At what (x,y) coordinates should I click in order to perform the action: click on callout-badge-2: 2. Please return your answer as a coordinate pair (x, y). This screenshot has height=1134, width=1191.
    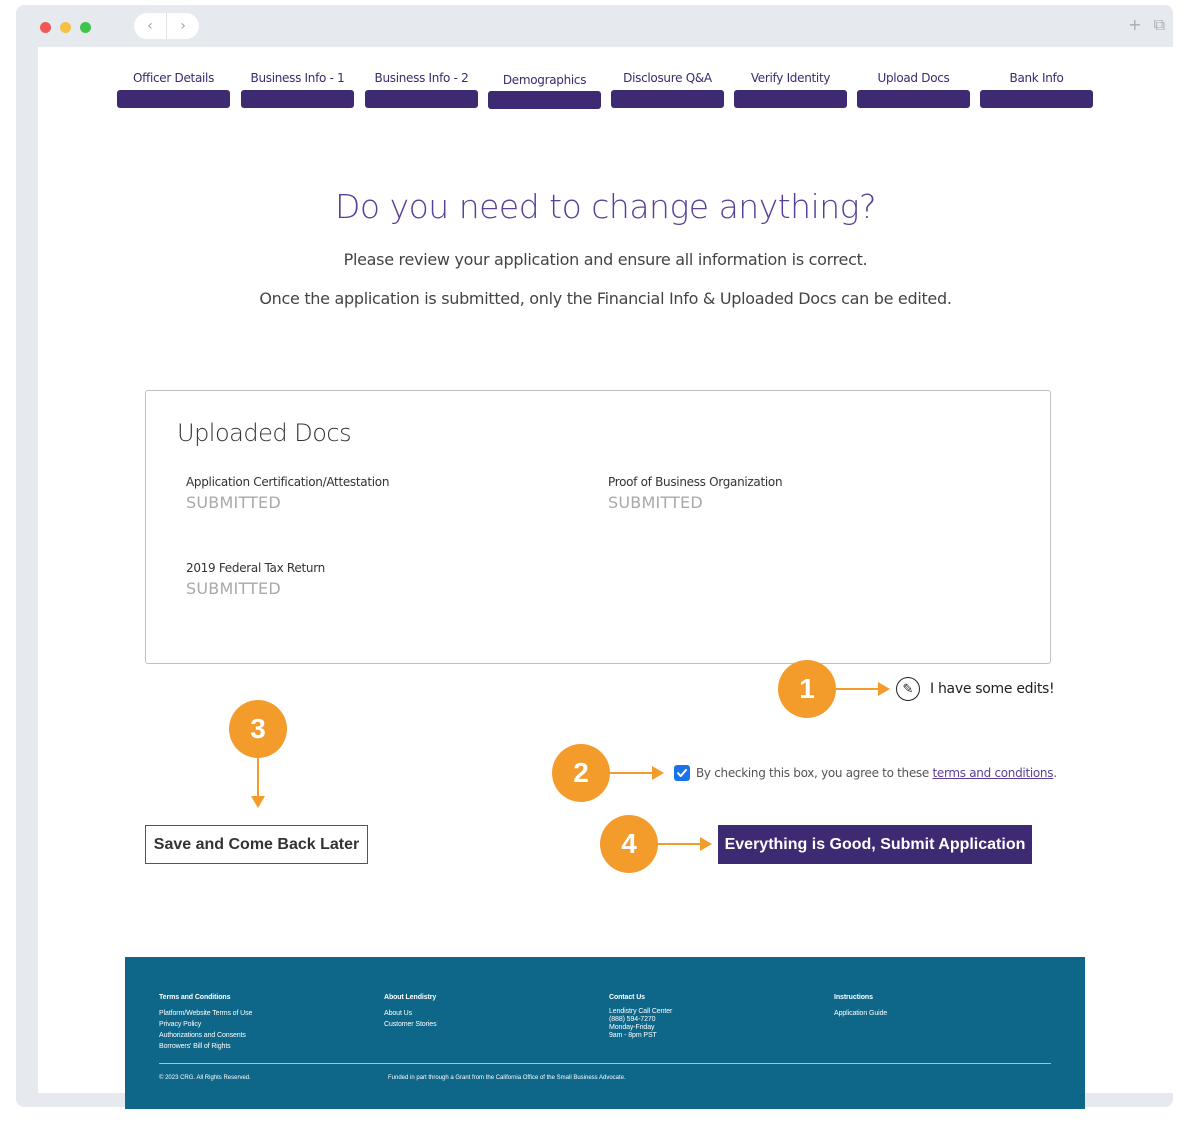
    Looking at the image, I should click on (581, 773).